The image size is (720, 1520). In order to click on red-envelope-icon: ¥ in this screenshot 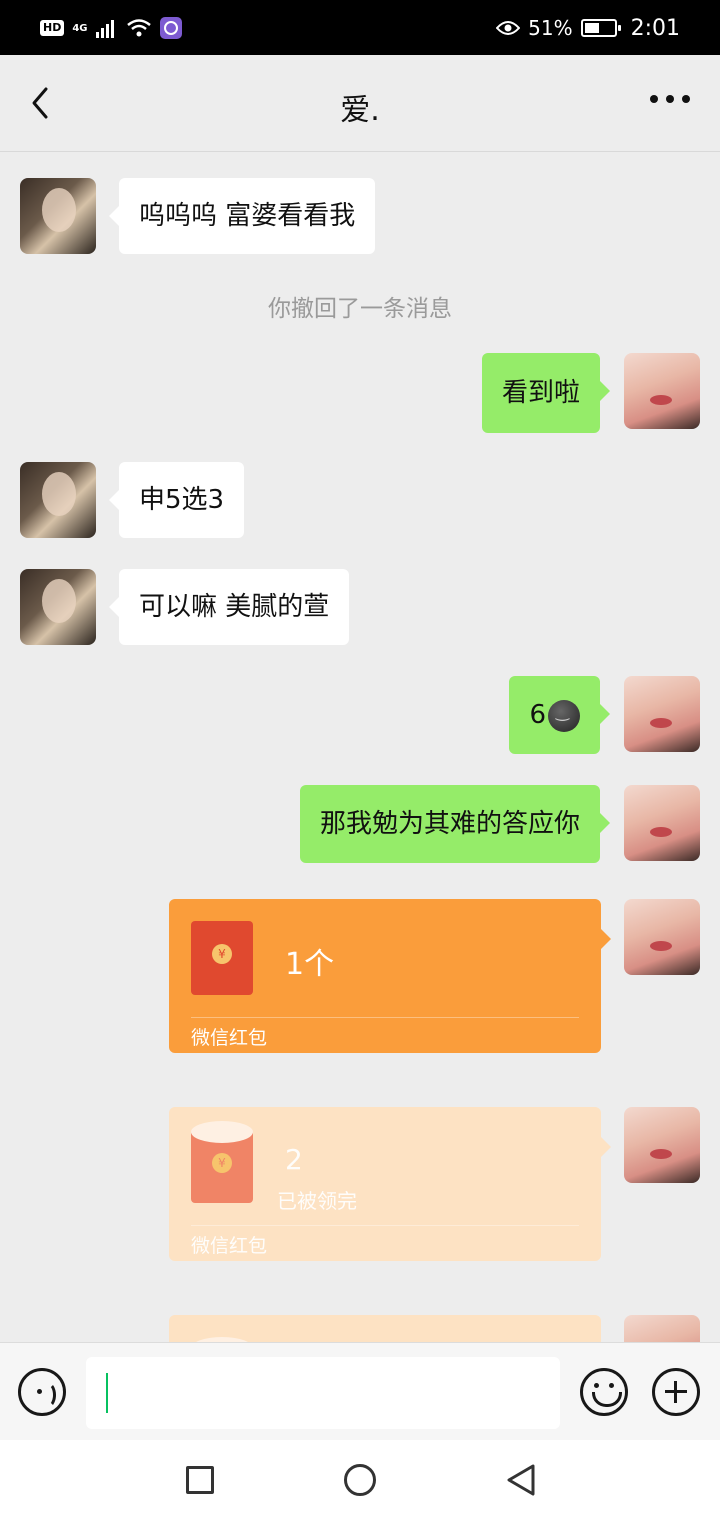, I will do `click(222, 958)`.